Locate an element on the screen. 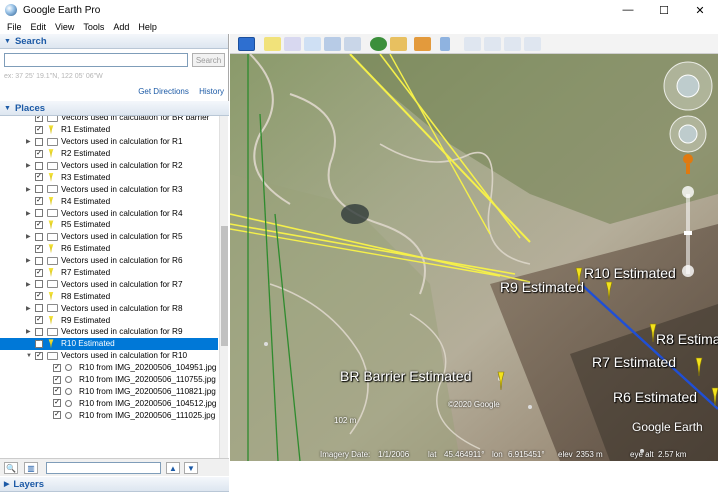 The height and width of the screenshot is (492, 718). add-polygon-icon is located at coordinates (292, 44).